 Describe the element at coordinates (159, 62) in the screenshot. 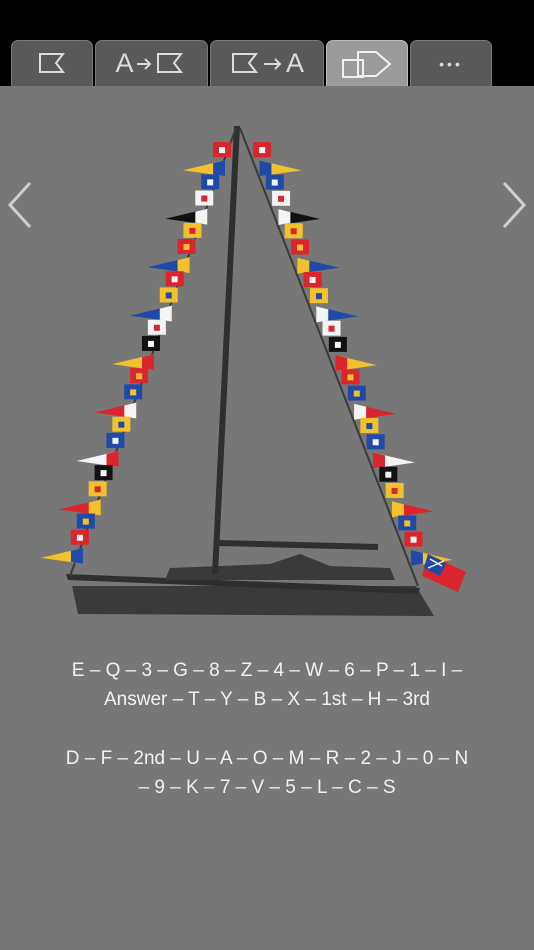

I see `arrow-right-flag-icon` at that location.